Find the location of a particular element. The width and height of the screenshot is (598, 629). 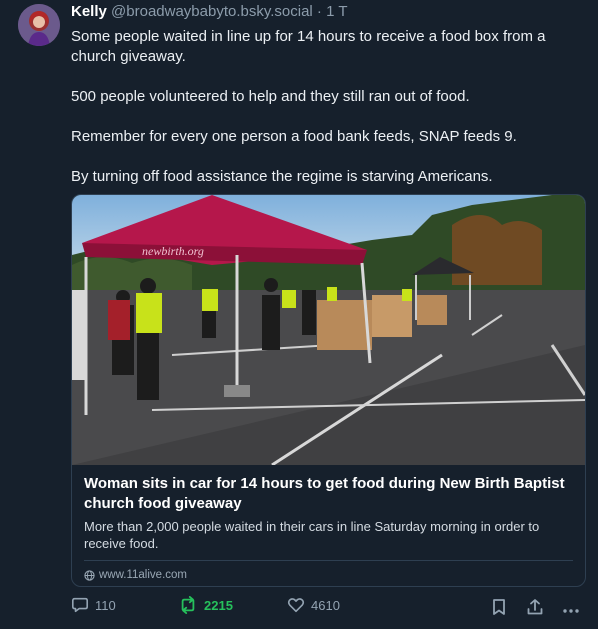

link-card-source-url: www.11alive.com is located at coordinates (143, 575).